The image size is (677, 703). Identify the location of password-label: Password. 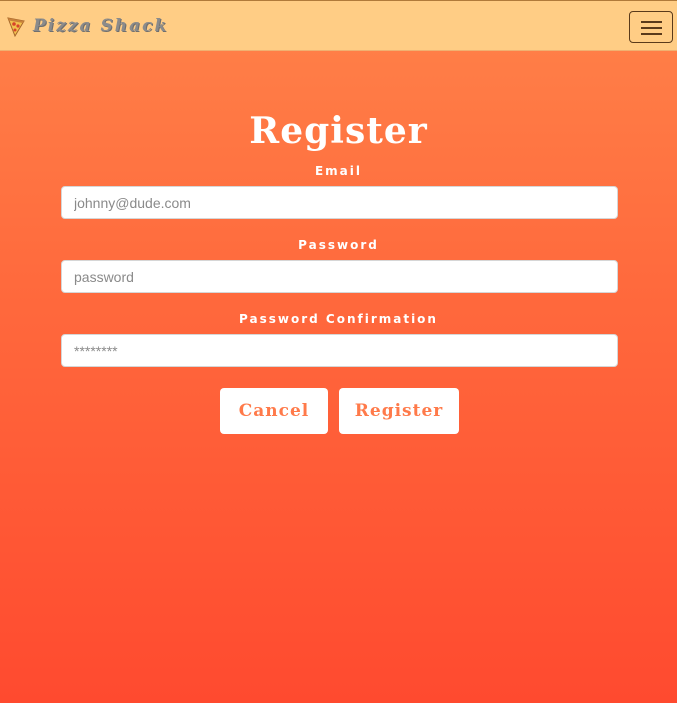
(338, 245).